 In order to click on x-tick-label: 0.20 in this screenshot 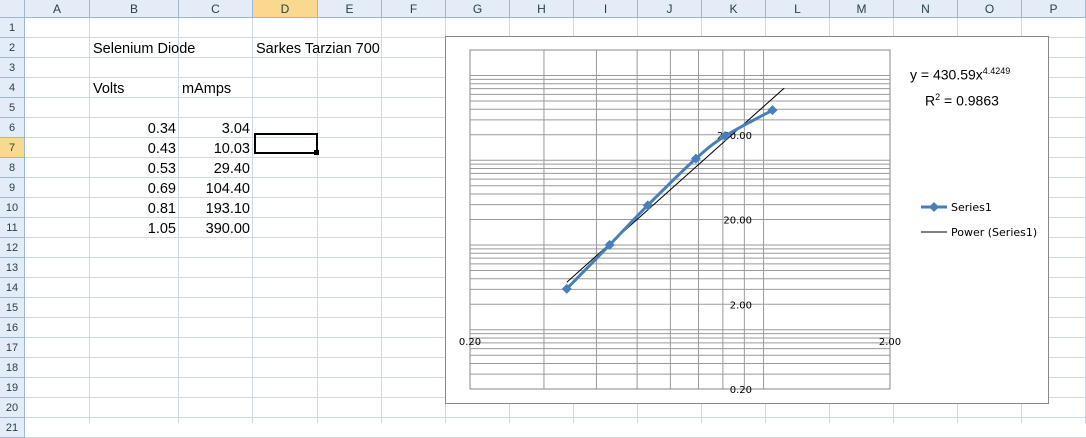, I will do `click(470, 342)`.